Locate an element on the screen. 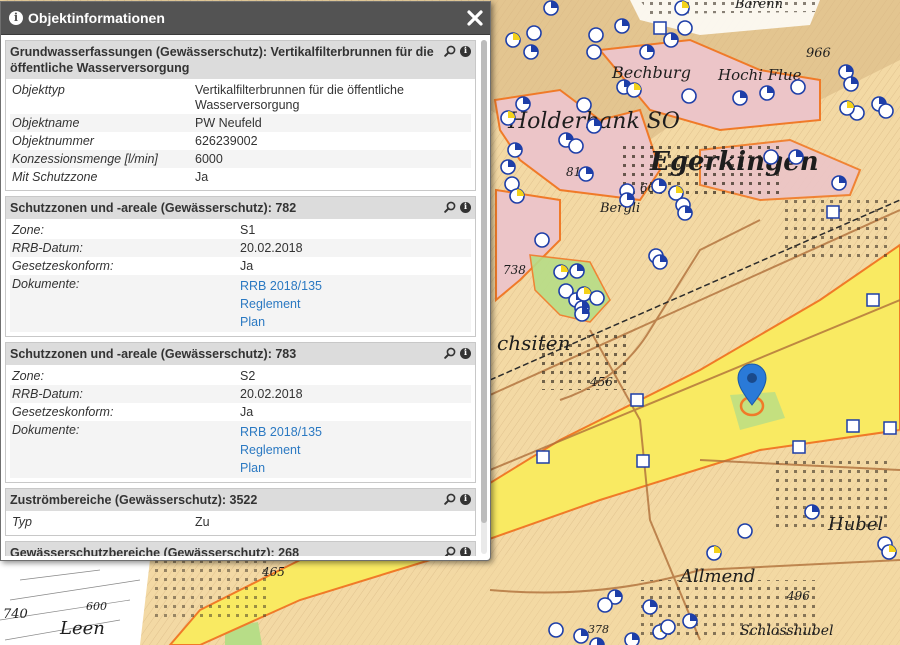 The height and width of the screenshot is (645, 900). map-label-bechburg: Bechburg is located at coordinates (651, 72).